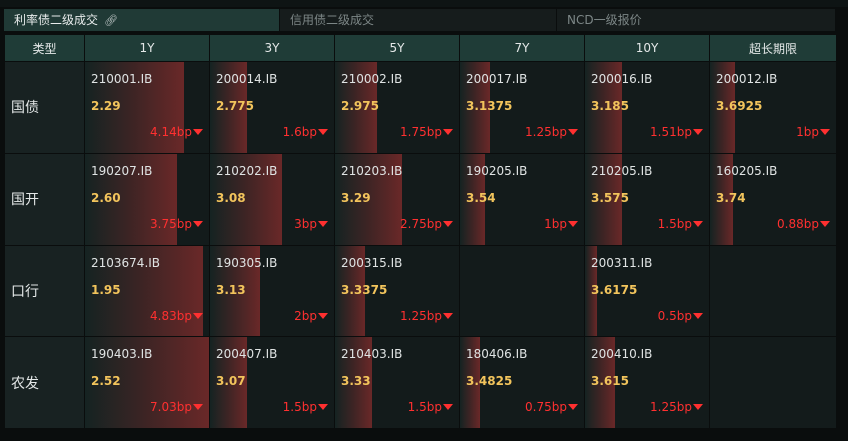  What do you see at coordinates (272, 382) in the screenshot?
I see `bond-cell: 200407.IB 3.07 1.5bp` at bounding box center [272, 382].